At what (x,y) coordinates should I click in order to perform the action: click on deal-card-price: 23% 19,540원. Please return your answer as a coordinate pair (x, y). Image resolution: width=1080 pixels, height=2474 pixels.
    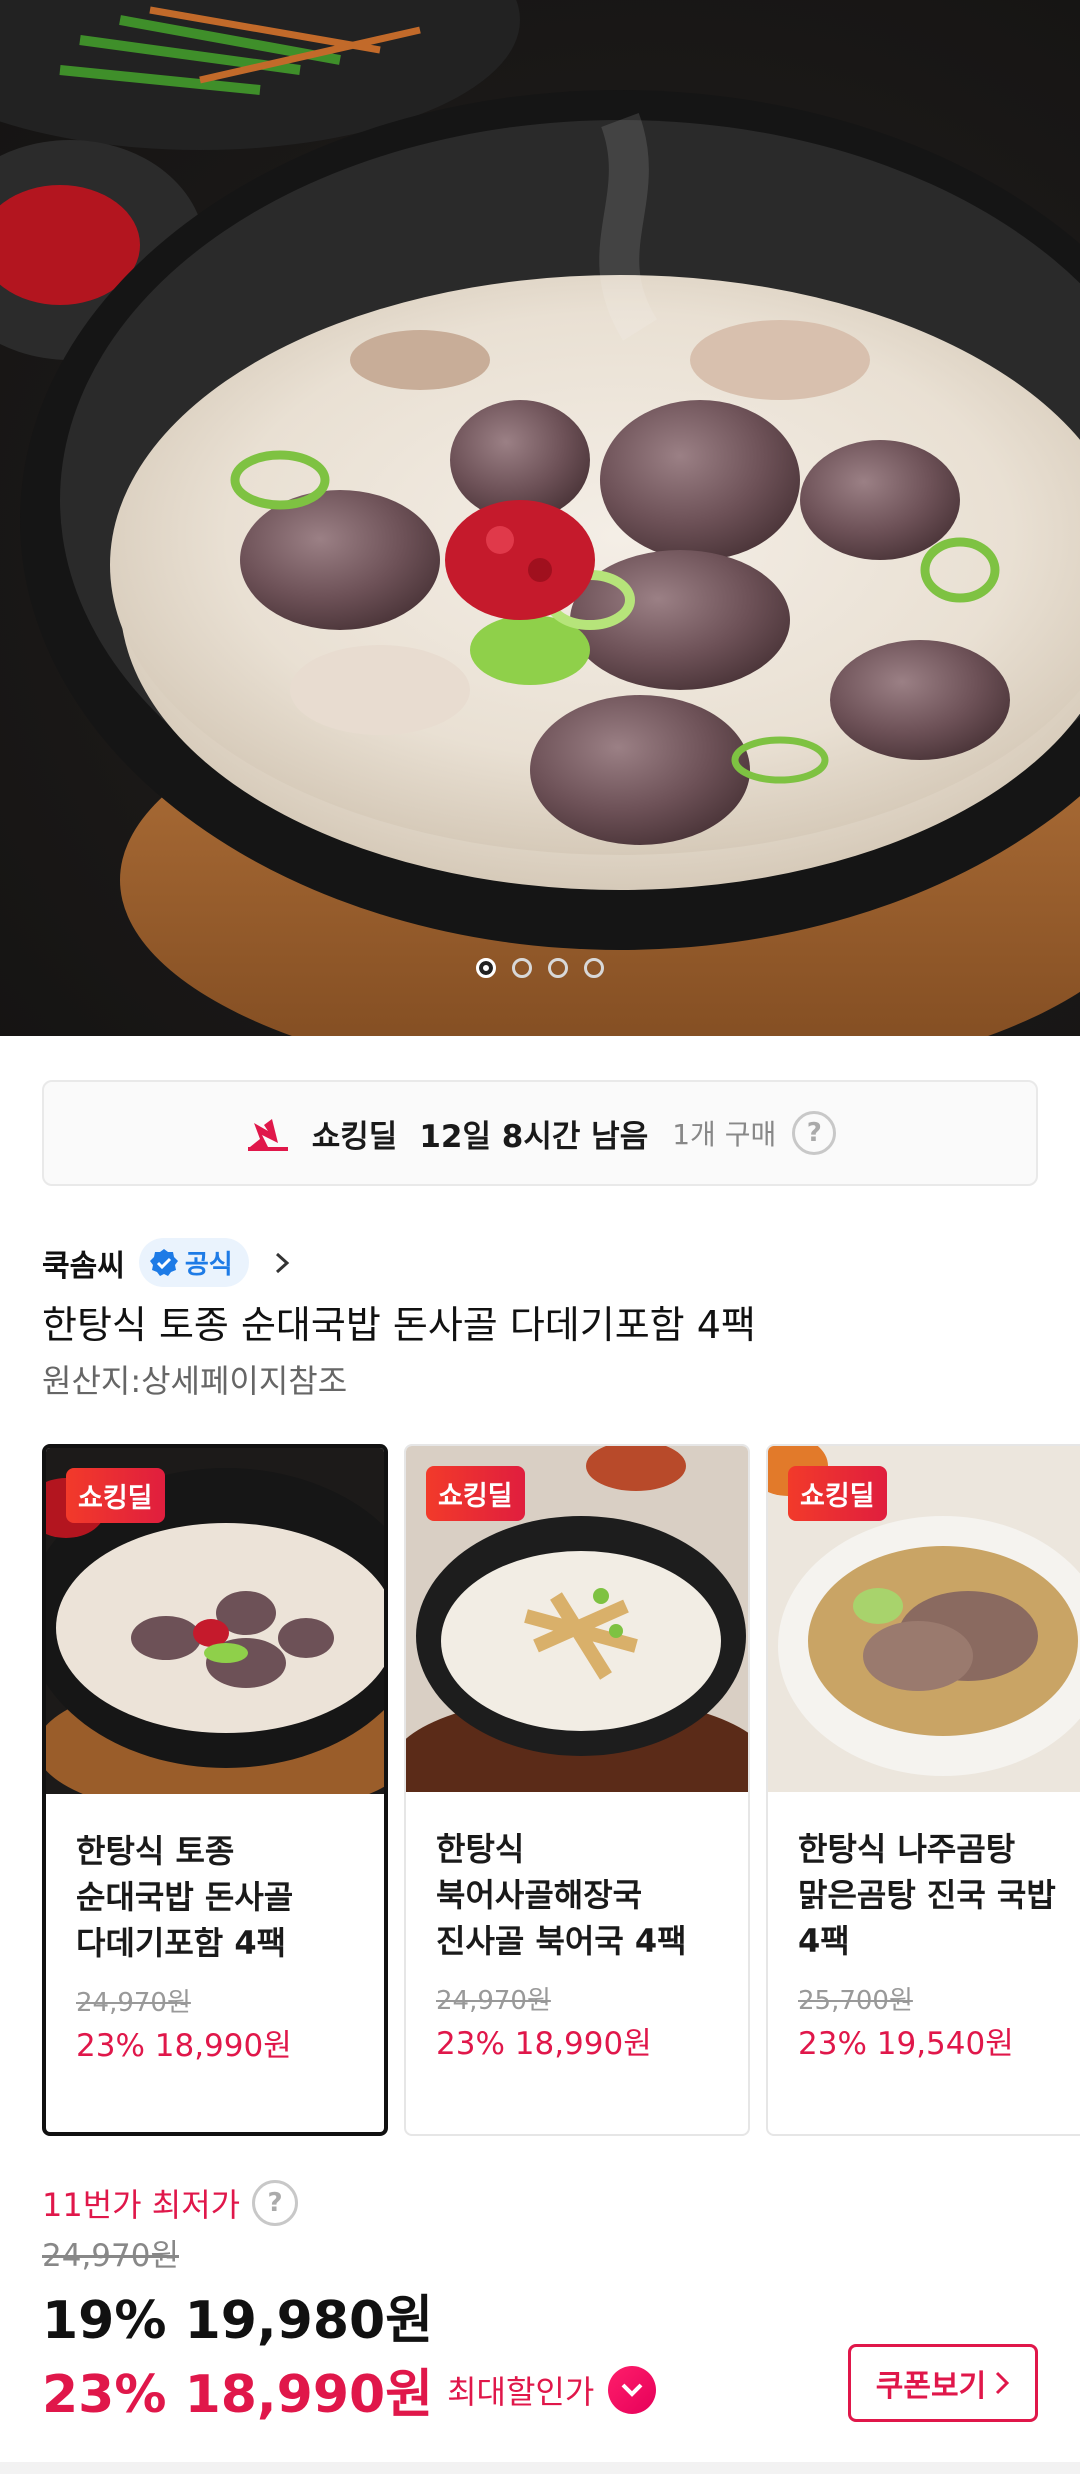
    Looking at the image, I should click on (906, 2044).